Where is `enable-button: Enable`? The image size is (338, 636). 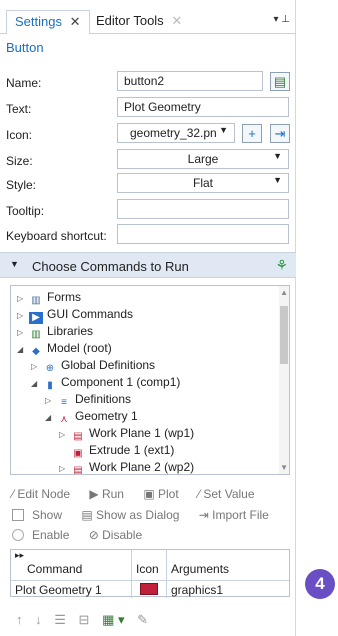 enable-button: Enable is located at coordinates (44, 535).